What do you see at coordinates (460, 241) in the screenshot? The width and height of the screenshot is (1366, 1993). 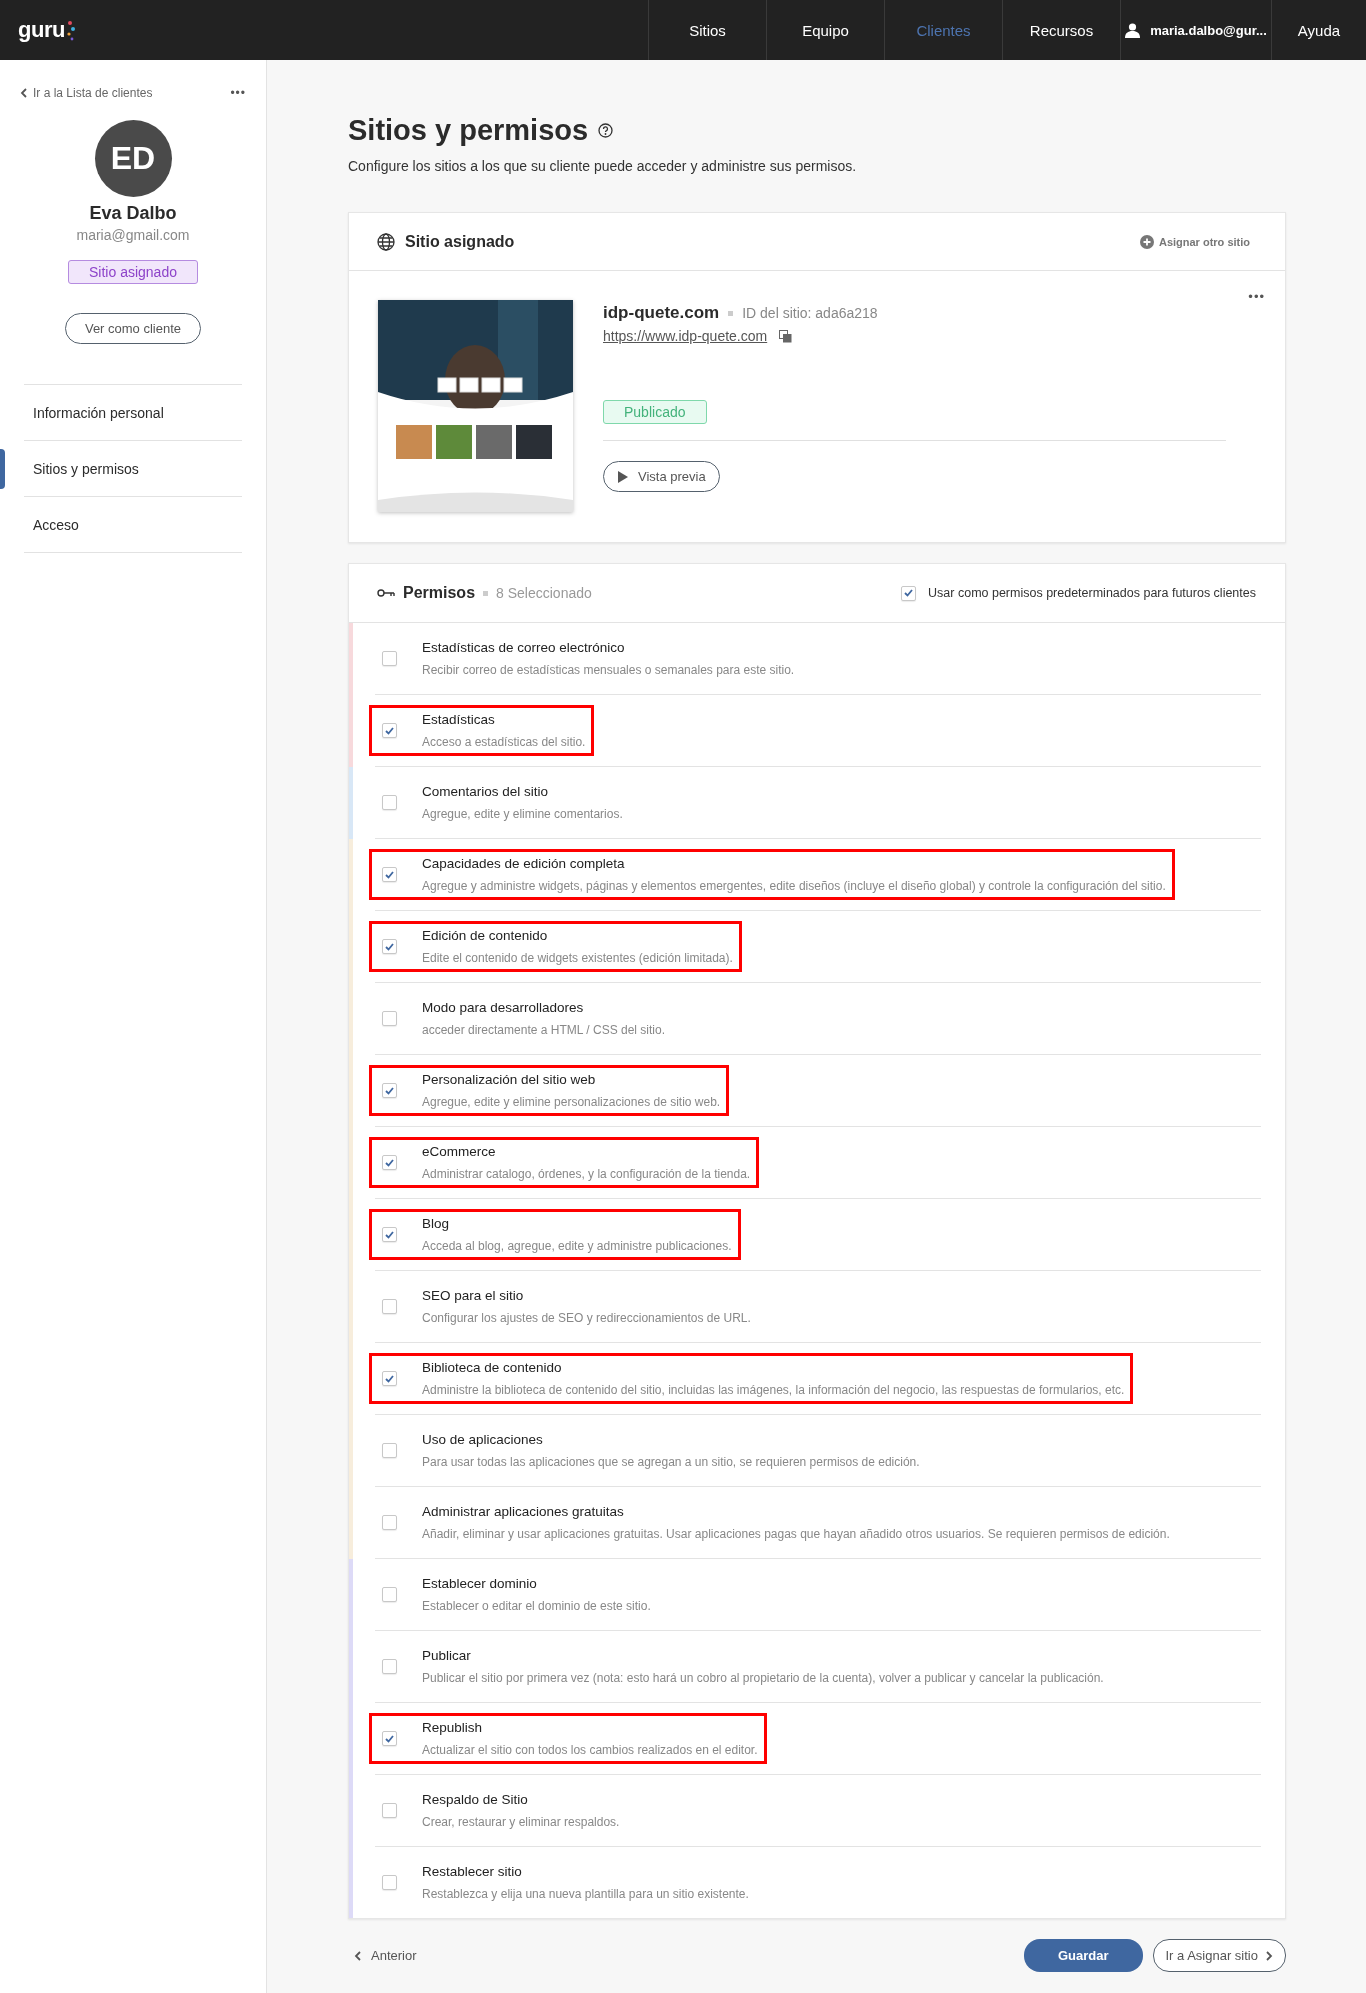 I see `section-title: Sitio asignado` at bounding box center [460, 241].